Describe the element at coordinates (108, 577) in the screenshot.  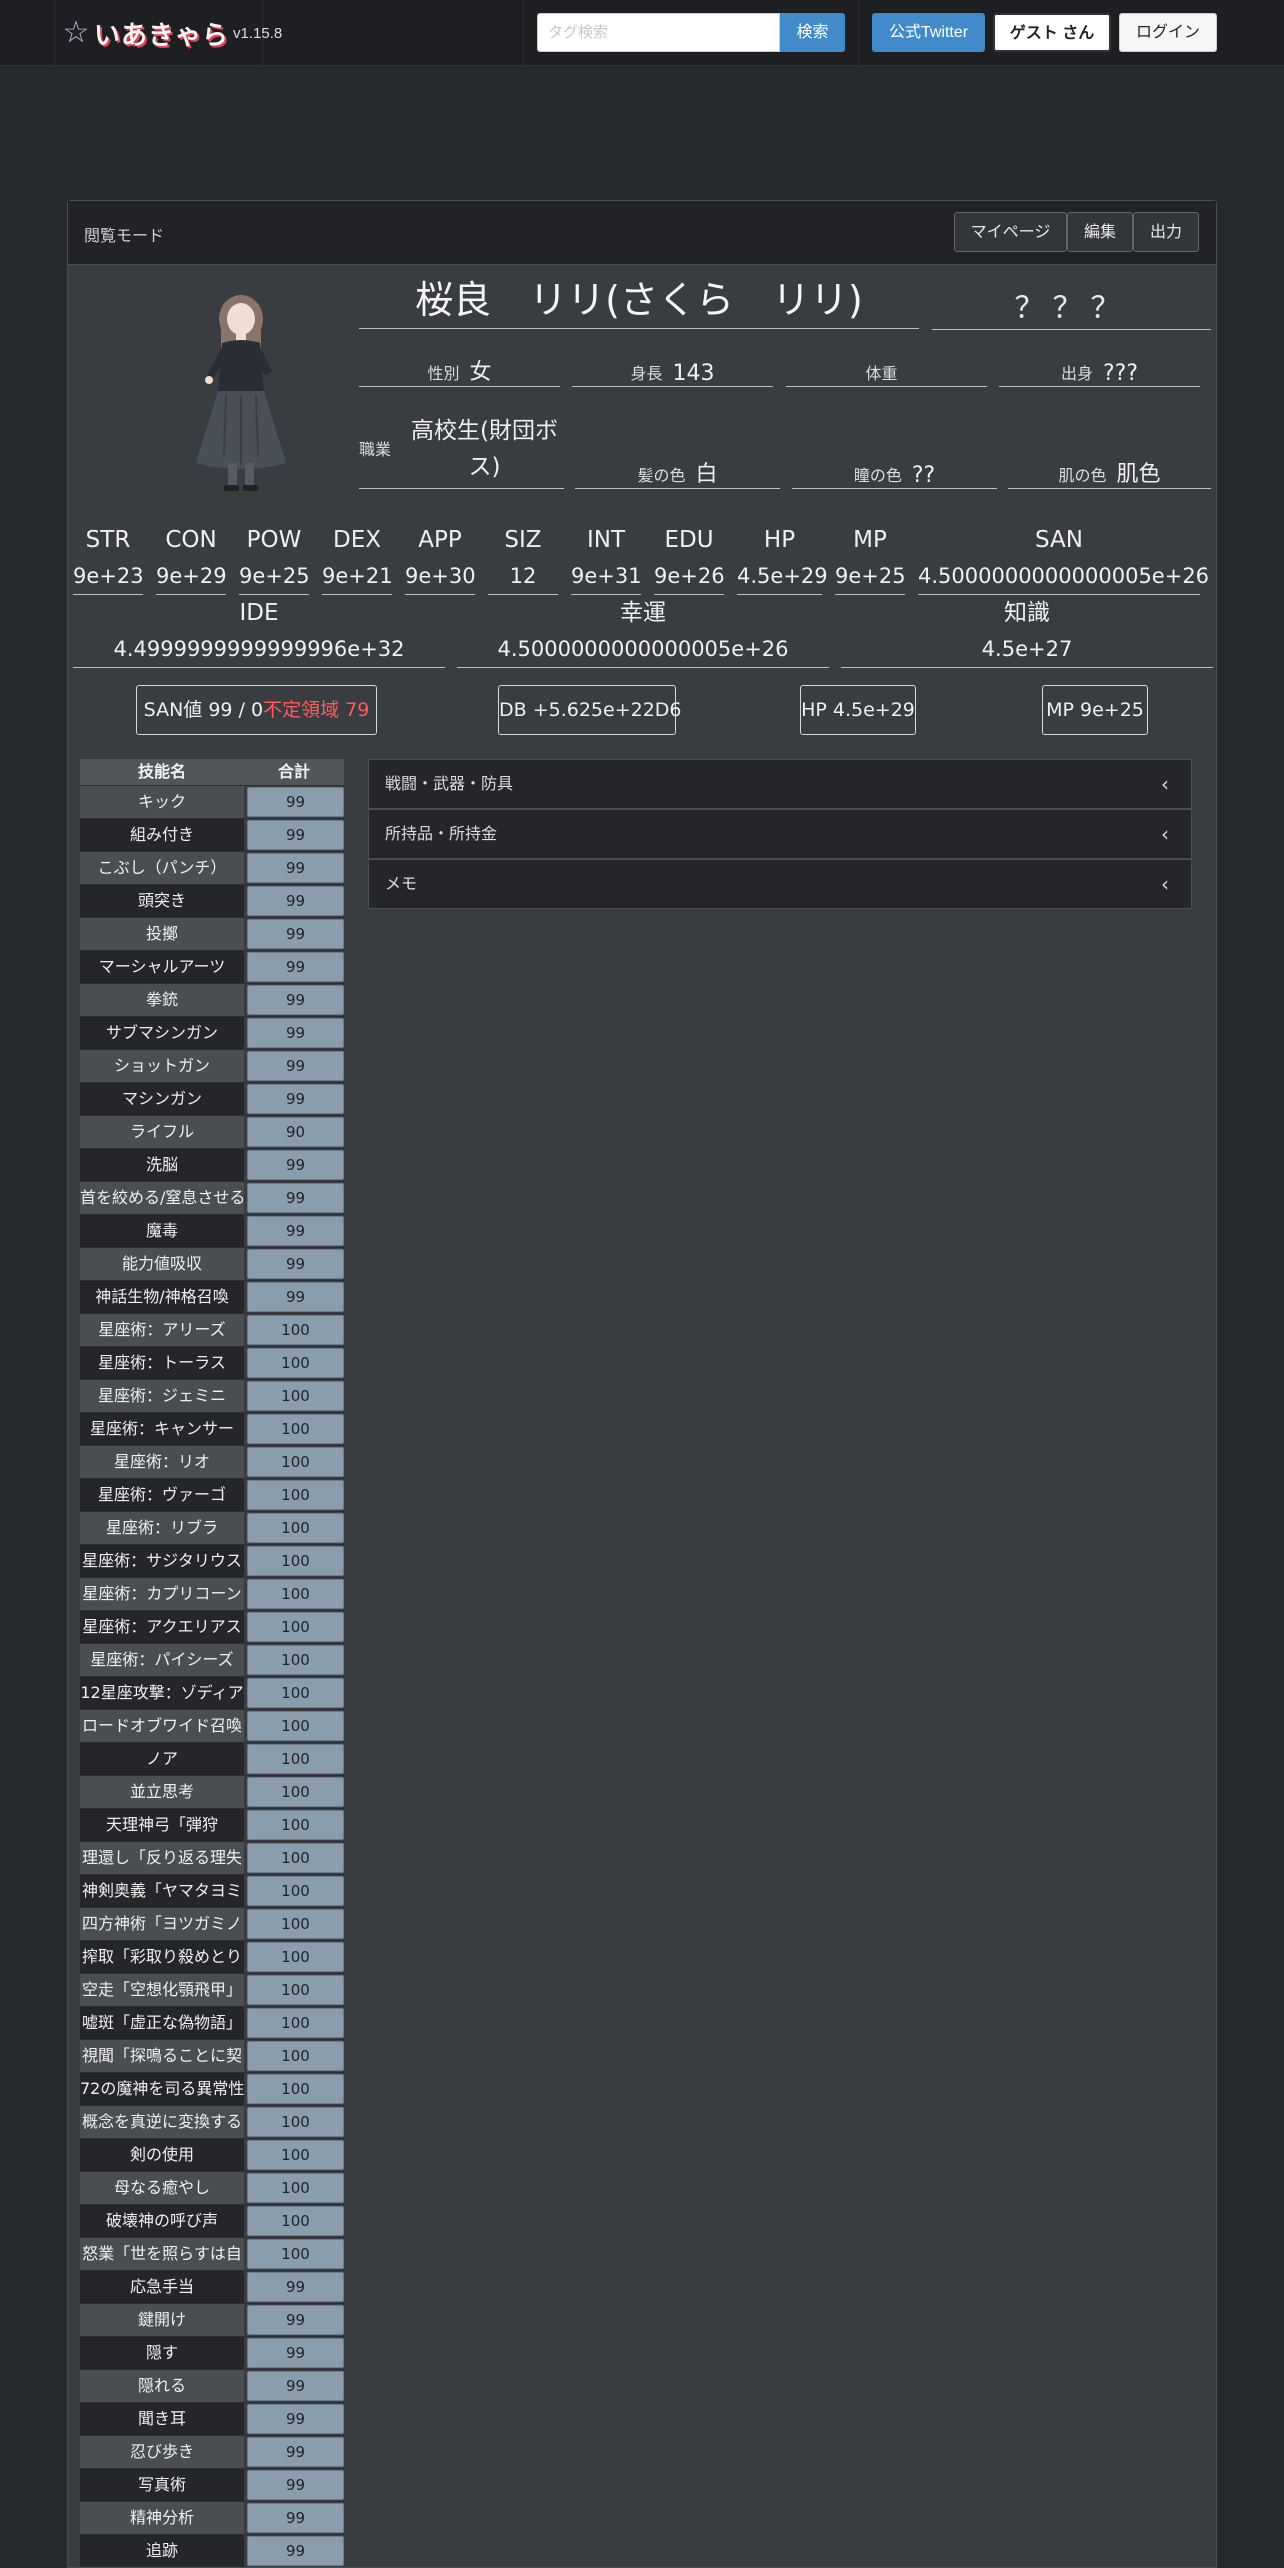
I see `stat-value: 9e+23` at that location.